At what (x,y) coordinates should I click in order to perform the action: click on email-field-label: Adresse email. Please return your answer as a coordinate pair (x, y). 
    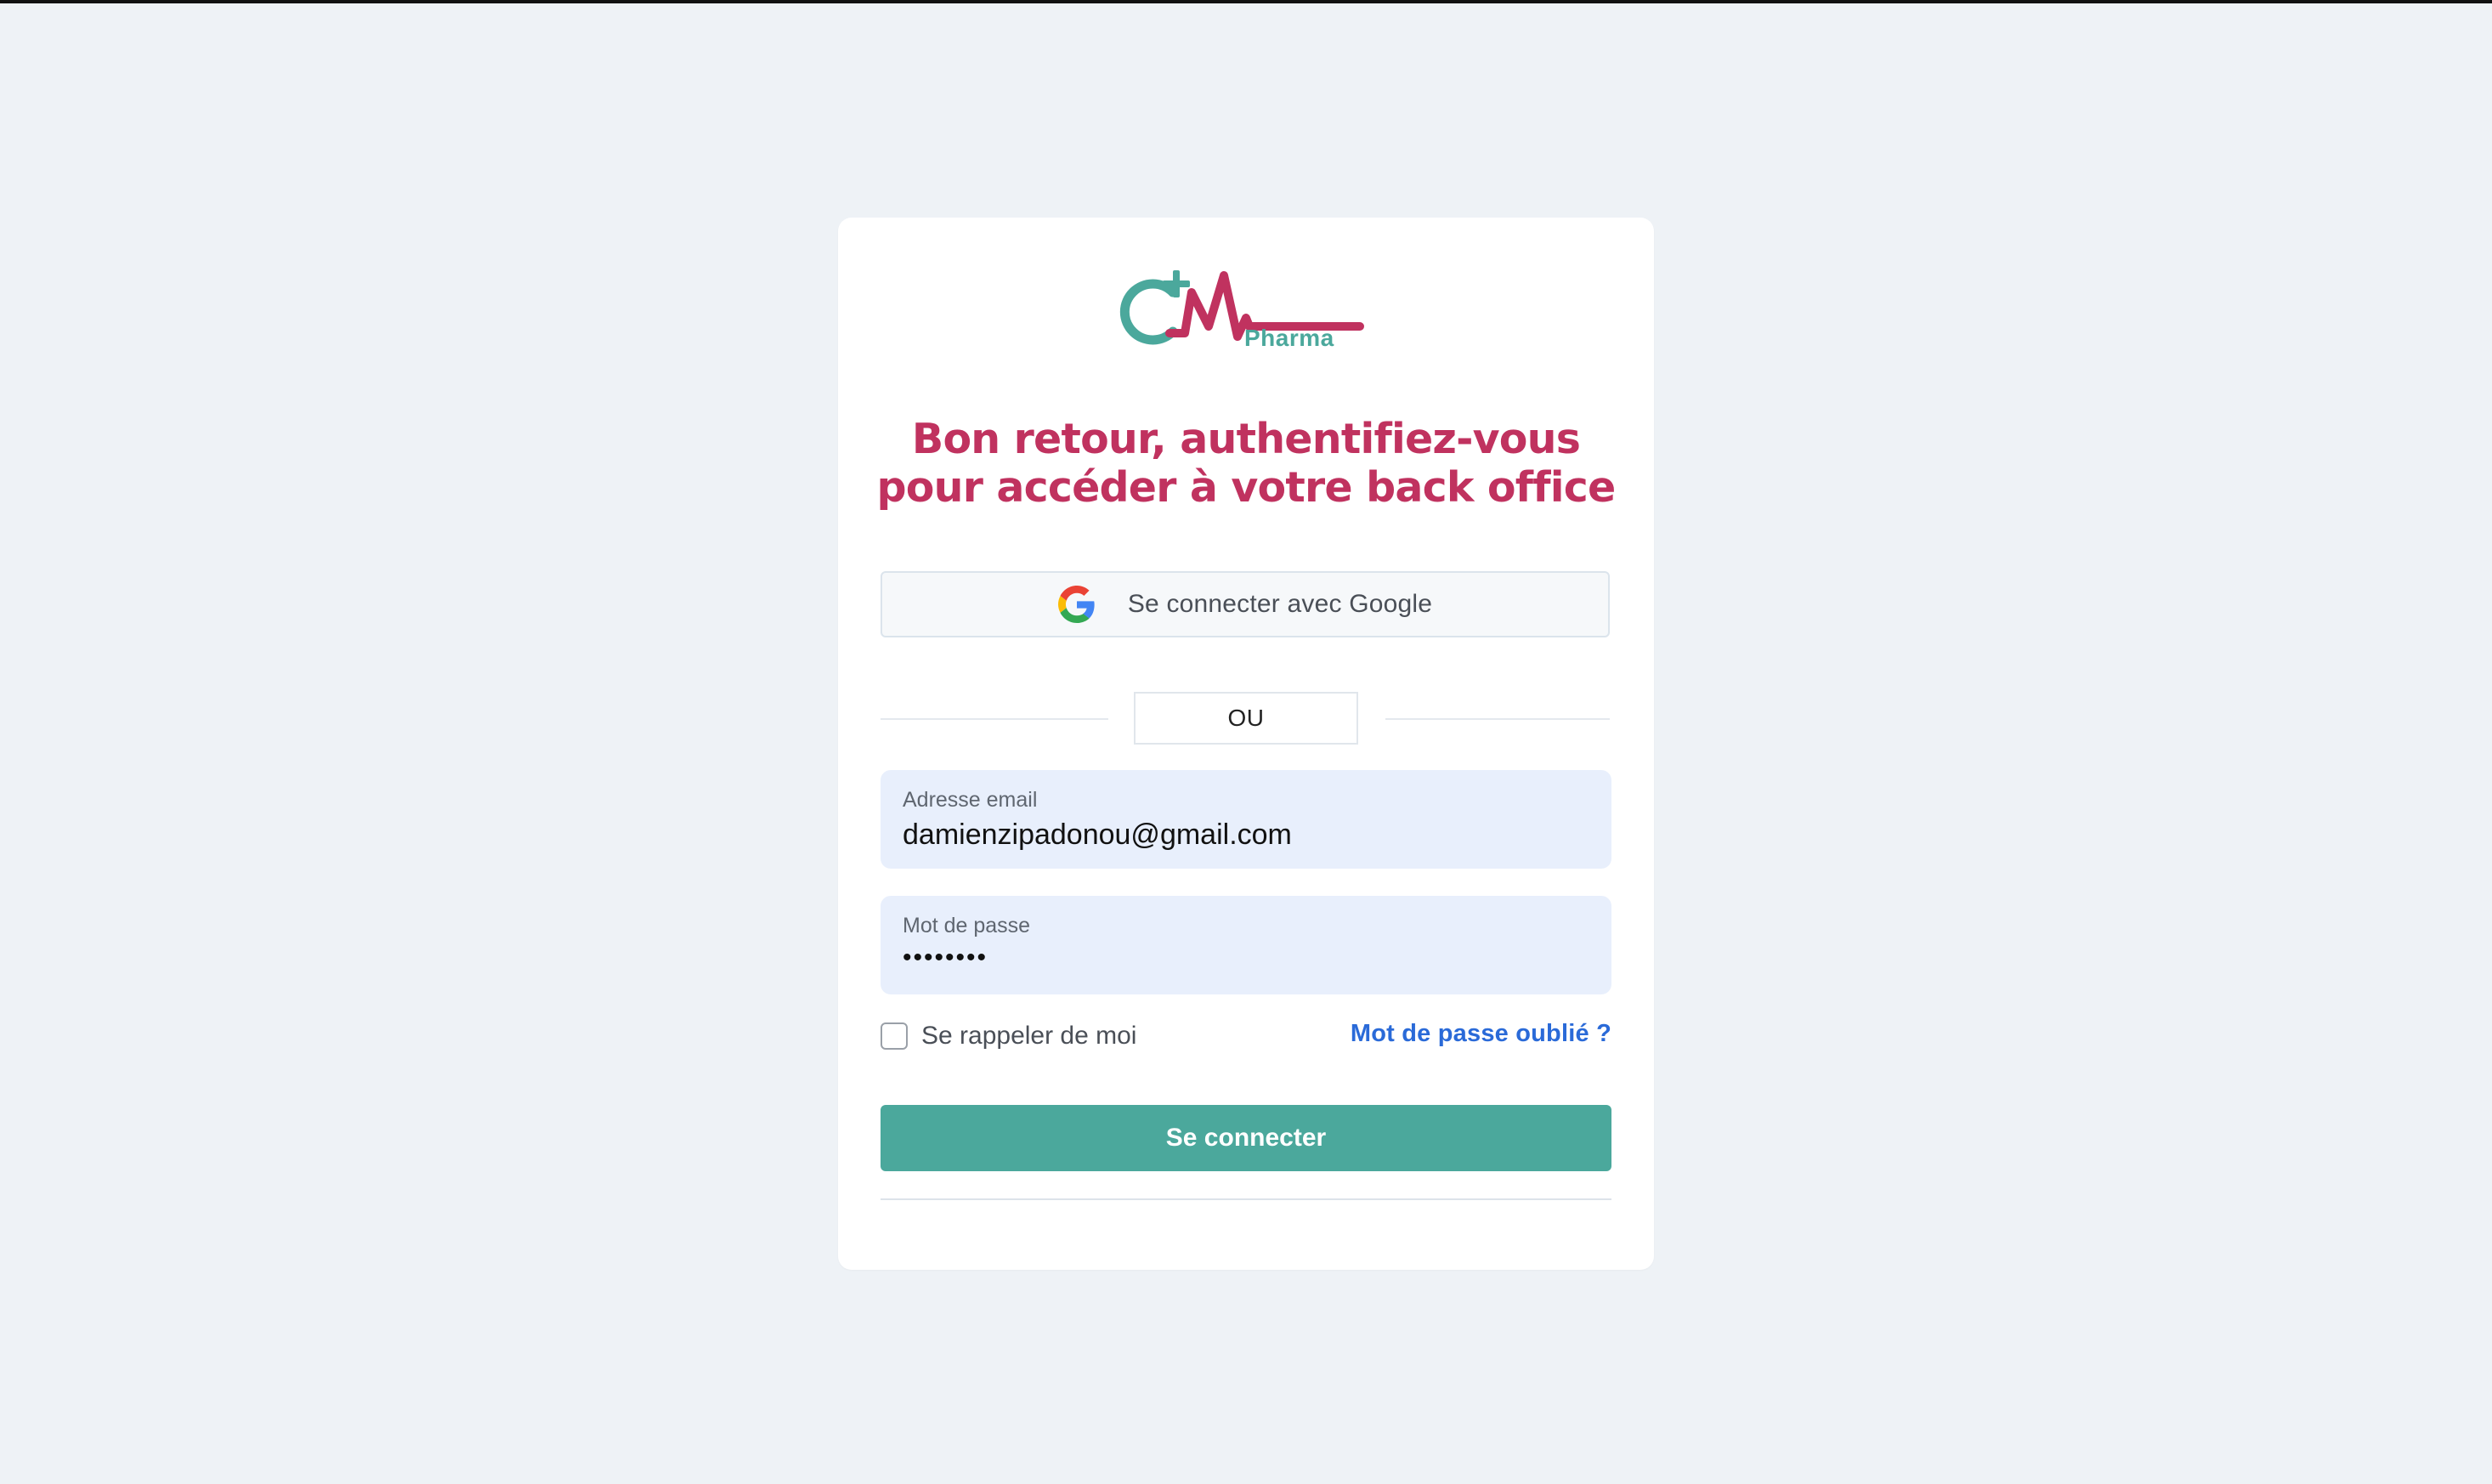
    Looking at the image, I should click on (971, 800).